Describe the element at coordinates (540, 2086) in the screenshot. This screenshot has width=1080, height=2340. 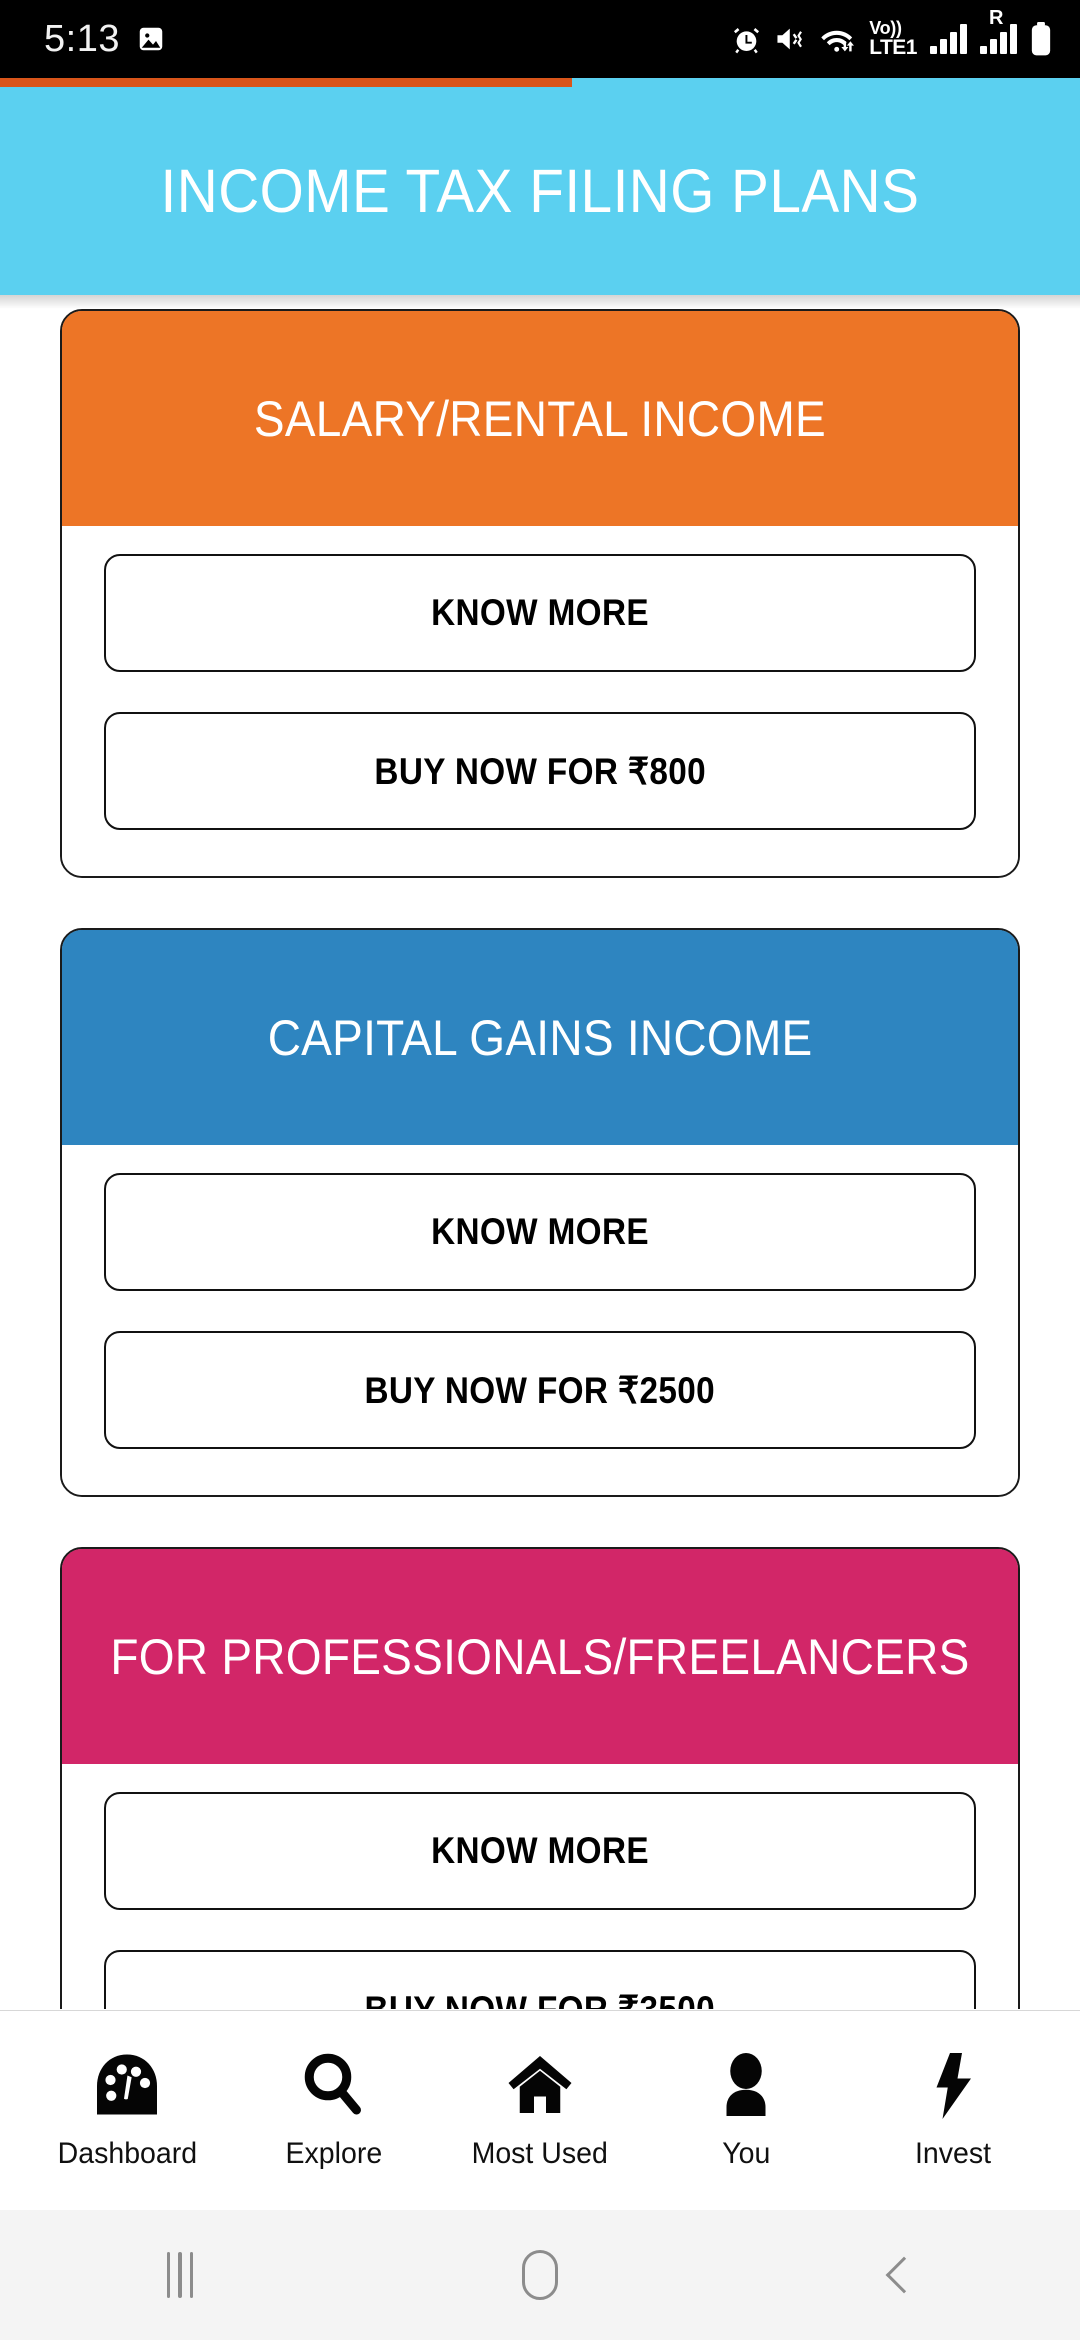
I see `home-icon` at that location.